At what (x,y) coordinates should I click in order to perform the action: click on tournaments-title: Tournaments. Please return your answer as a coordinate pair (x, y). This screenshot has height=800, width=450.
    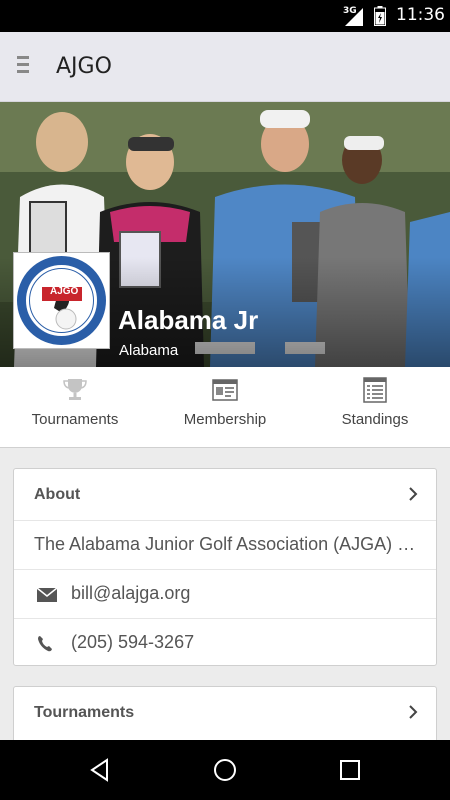
    Looking at the image, I should click on (84, 712).